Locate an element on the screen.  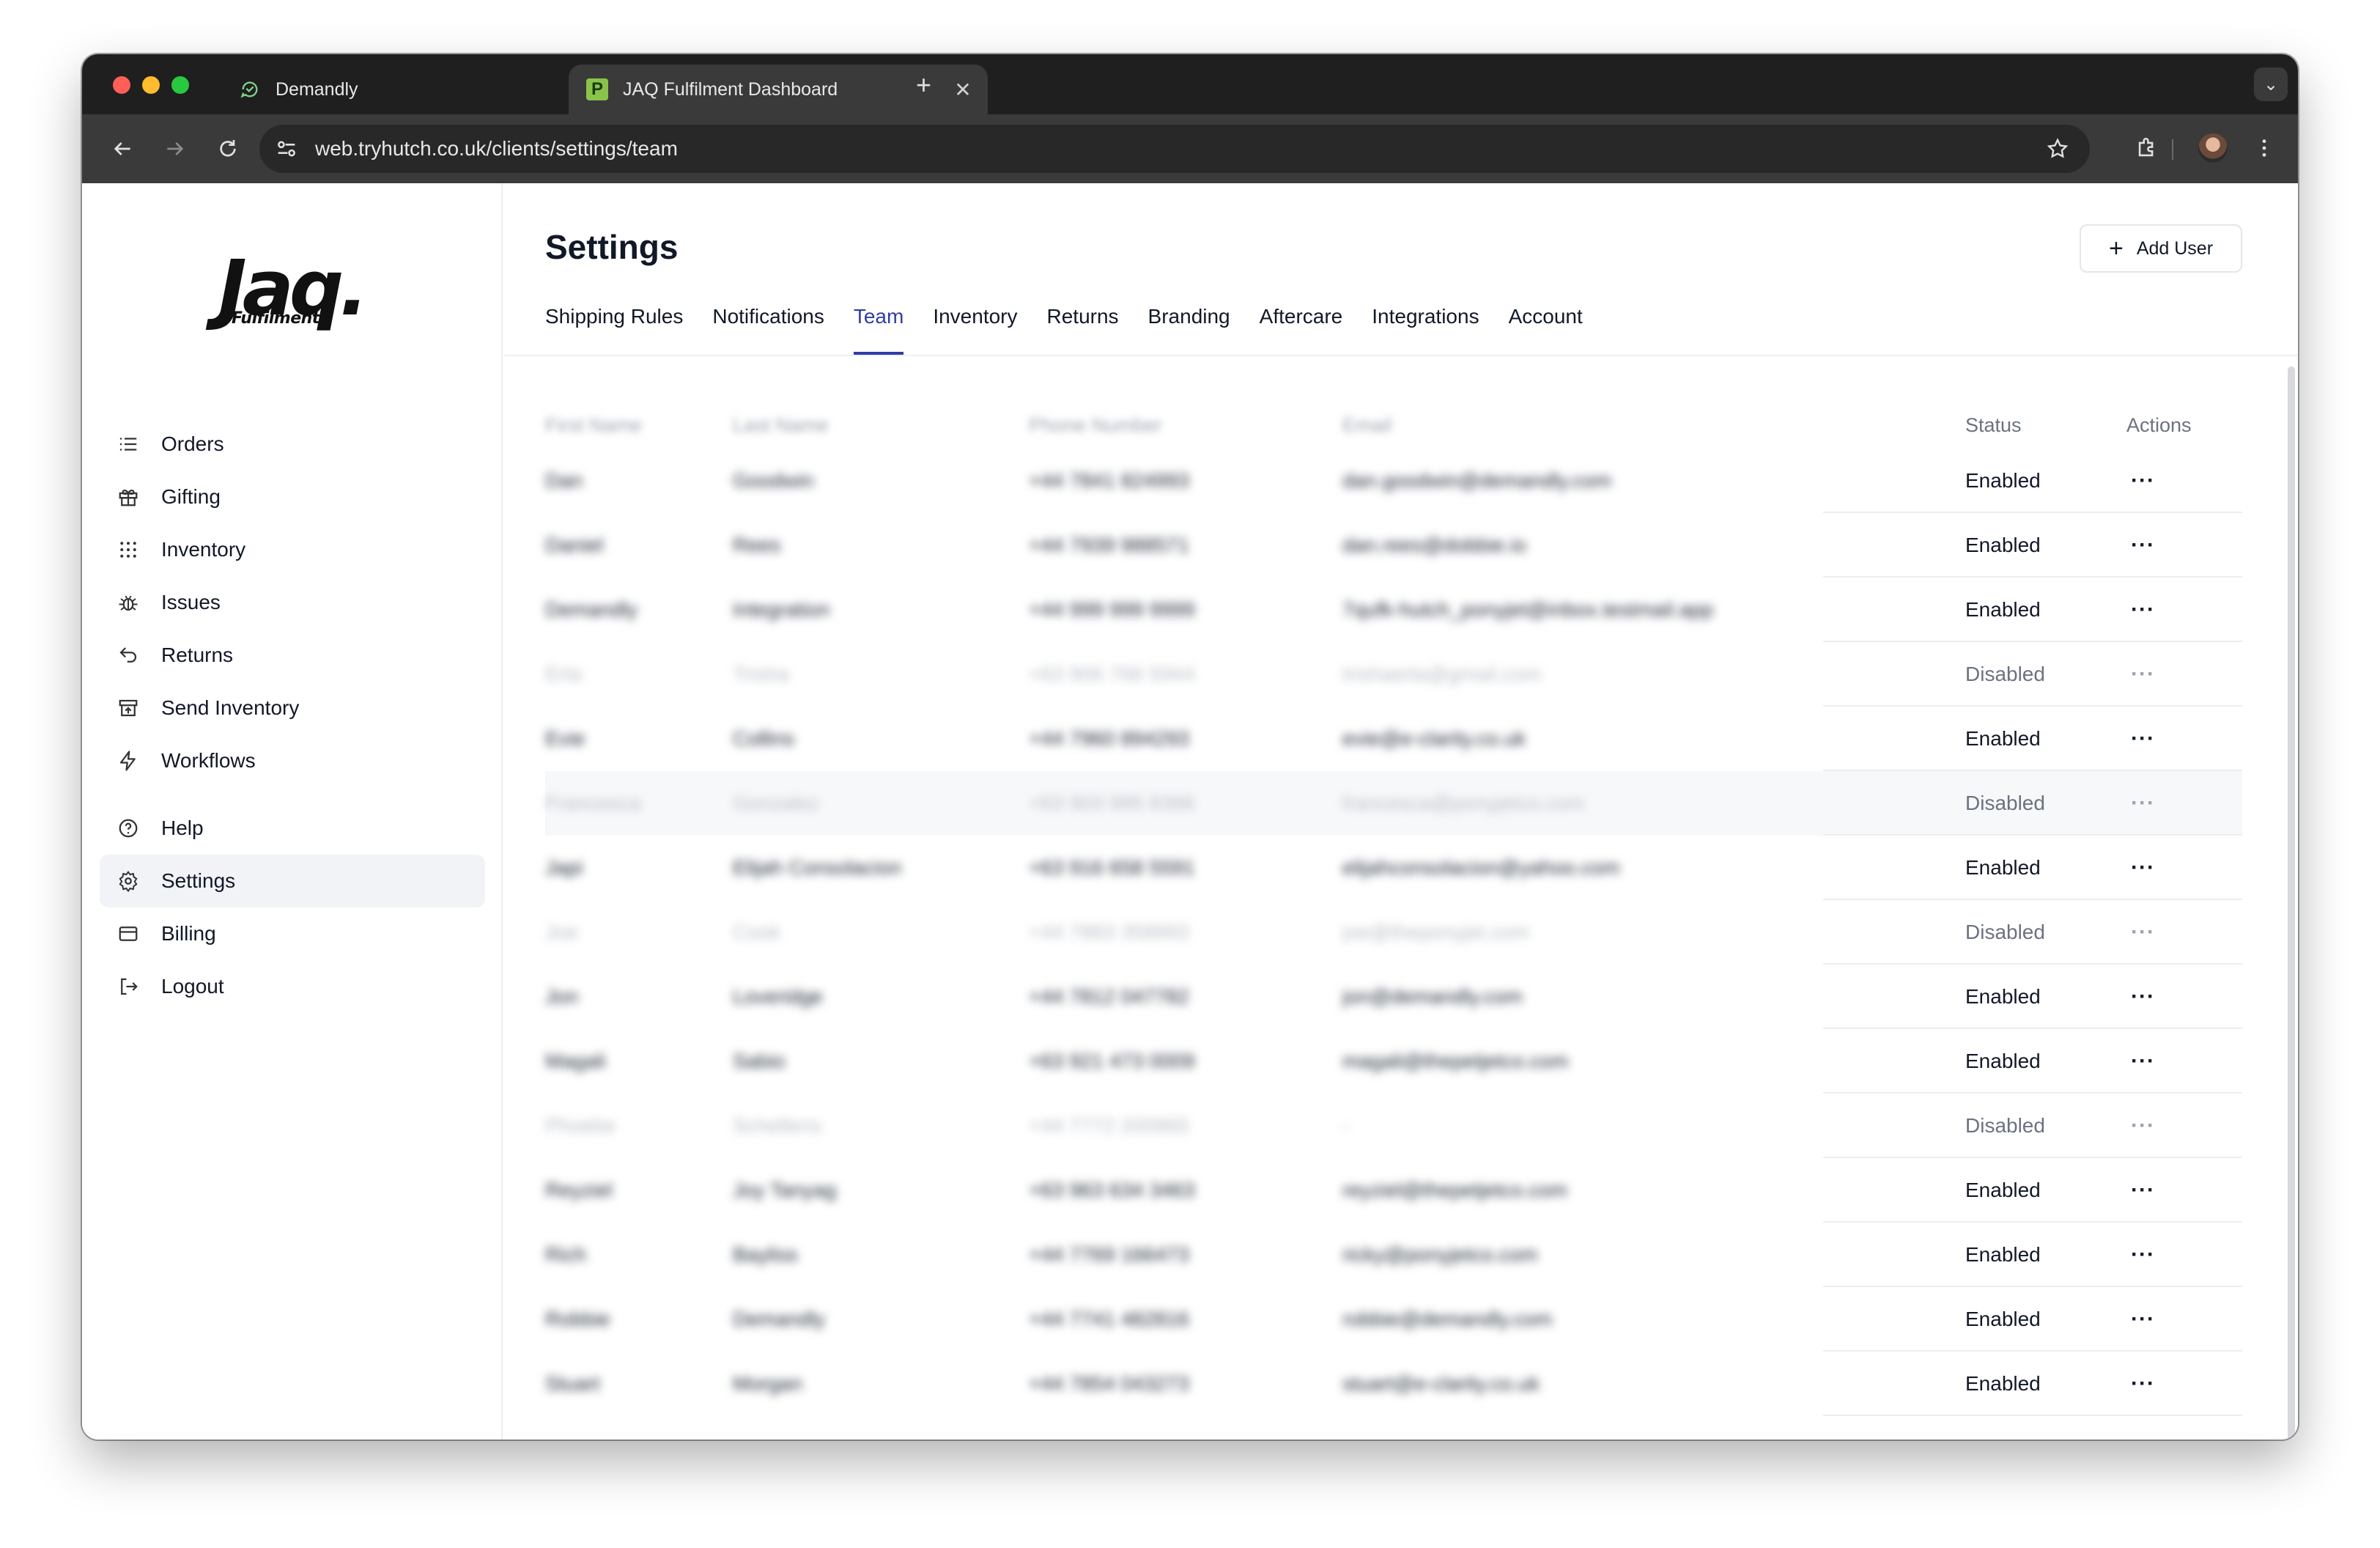
add-user-button: + Add User is located at coordinates (2161, 248).